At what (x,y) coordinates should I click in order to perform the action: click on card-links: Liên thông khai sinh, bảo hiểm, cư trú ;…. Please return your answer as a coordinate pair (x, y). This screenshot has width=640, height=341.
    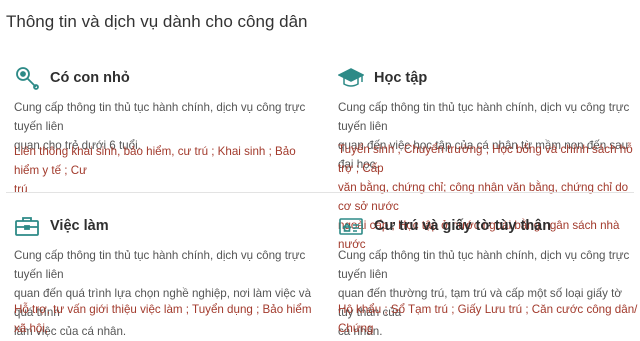
    Looking at the image, I should click on (164, 170).